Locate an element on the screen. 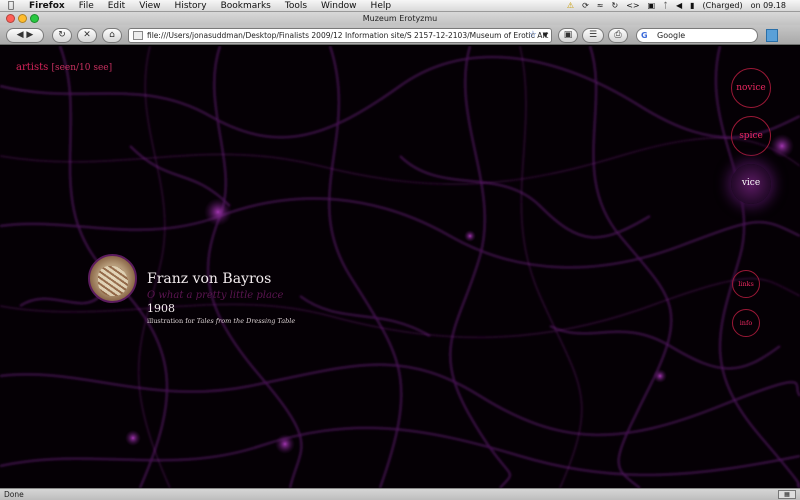 This screenshot has height=500, width=800. menu-firefox: Firefox is located at coordinates (47, 6).